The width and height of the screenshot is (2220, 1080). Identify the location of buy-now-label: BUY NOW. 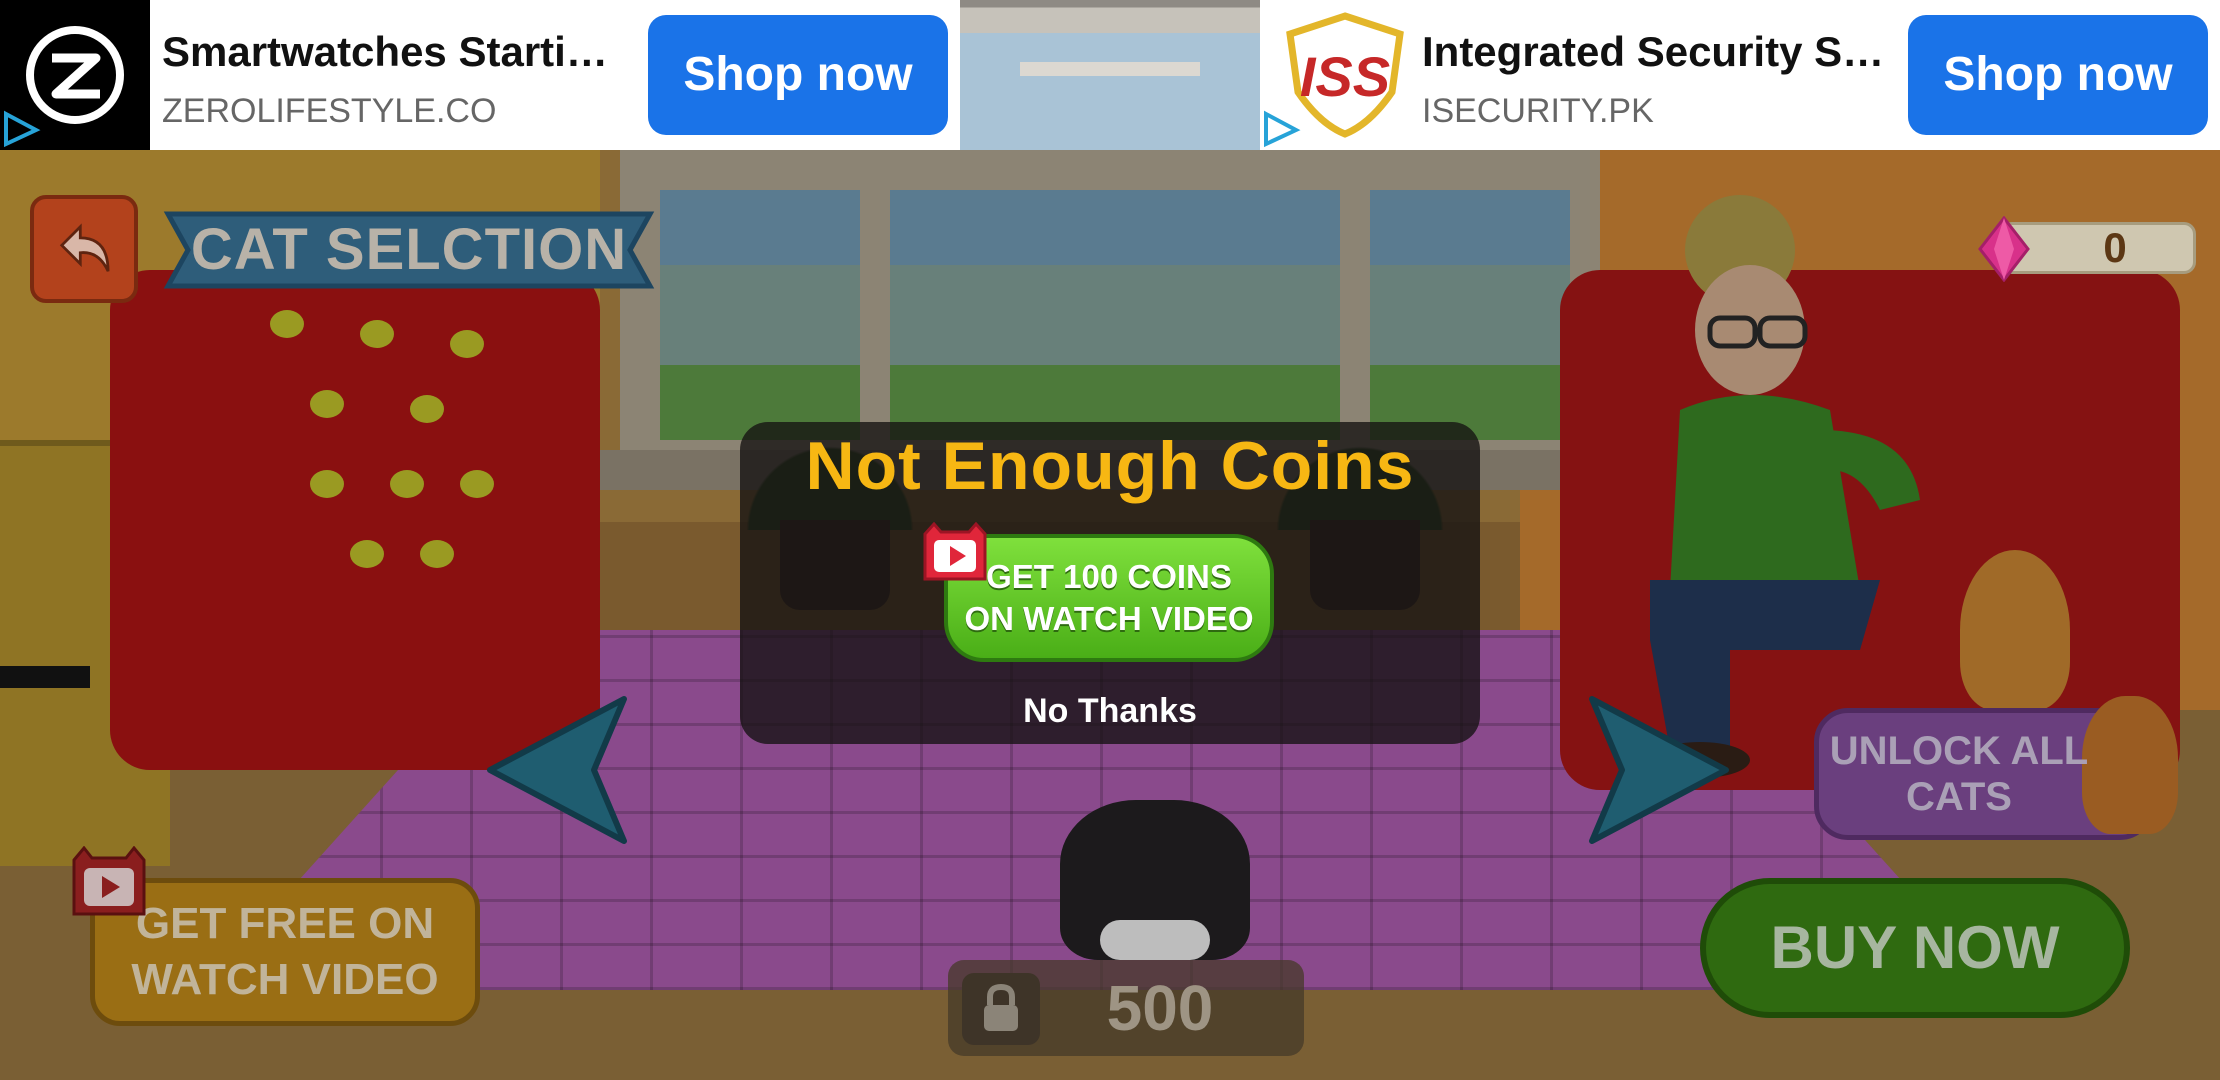
(1915, 947).